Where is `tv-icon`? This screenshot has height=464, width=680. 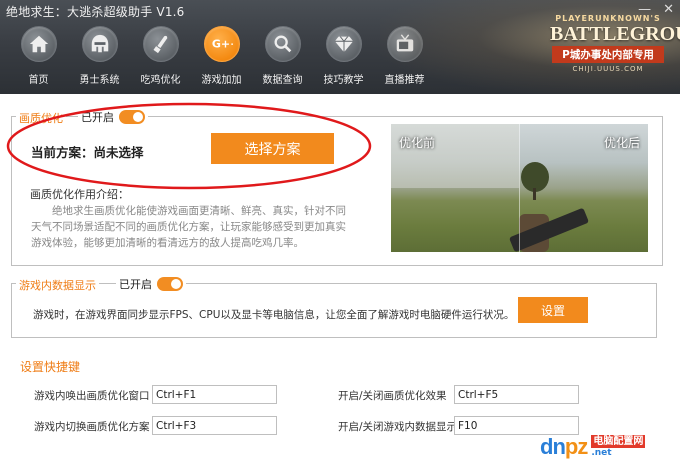 tv-icon is located at coordinates (404, 44).